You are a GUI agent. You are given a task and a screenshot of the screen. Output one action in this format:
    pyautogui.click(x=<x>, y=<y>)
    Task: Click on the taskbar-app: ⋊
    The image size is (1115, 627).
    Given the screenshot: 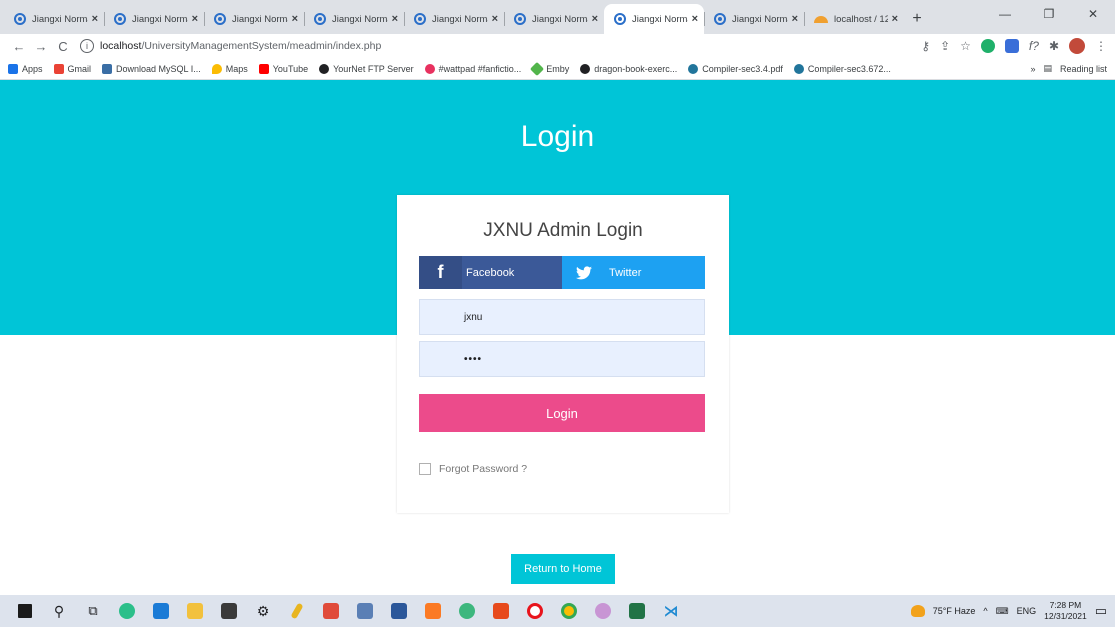 What is the action you would take?
    pyautogui.click(x=671, y=611)
    